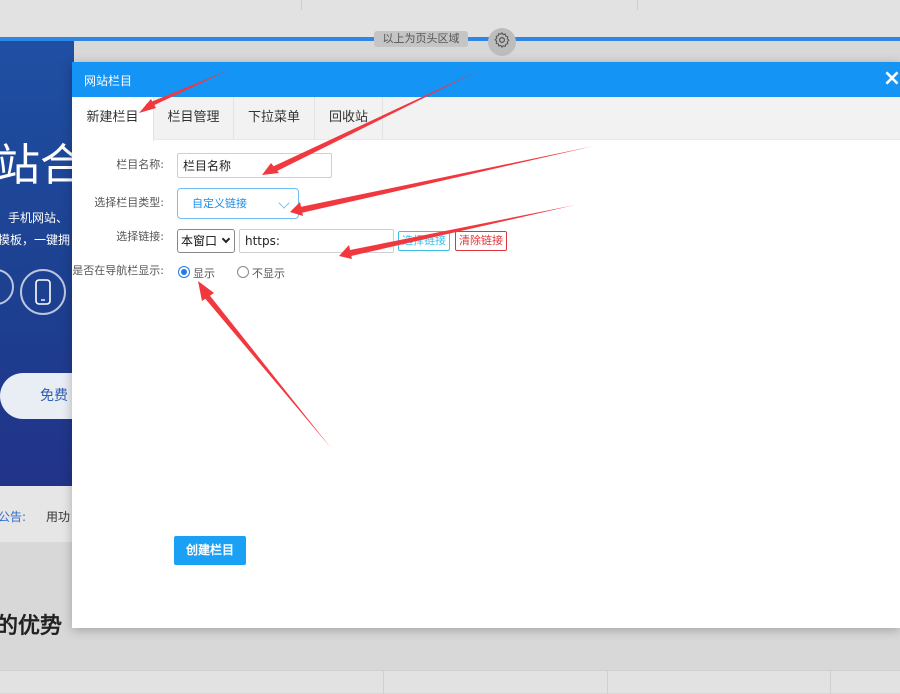  Describe the element at coordinates (486, 119) in the screenshot. I see `modal-tabs: 新建栏目 栏目管理 下拉菜单 回收站` at that location.